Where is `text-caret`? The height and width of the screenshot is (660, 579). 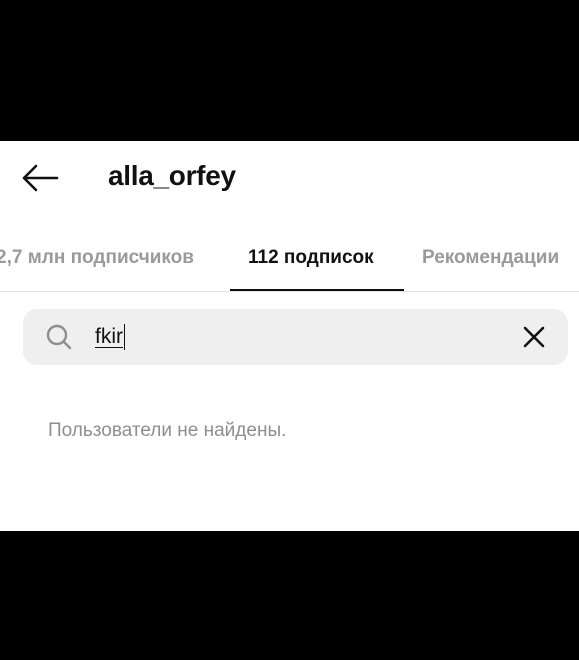
text-caret is located at coordinates (124, 337).